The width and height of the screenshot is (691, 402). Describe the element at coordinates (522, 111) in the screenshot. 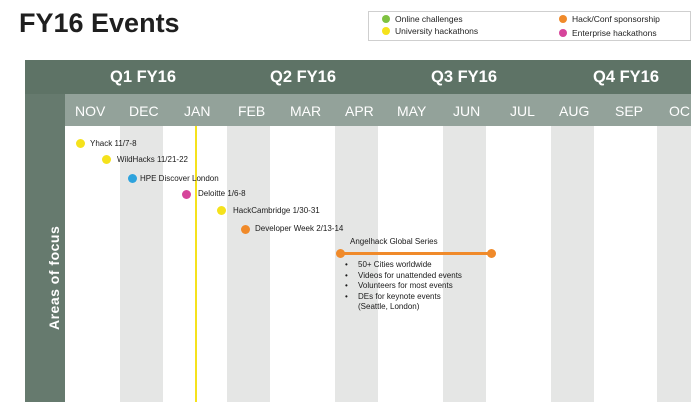

I see `month-label: JUL` at that location.